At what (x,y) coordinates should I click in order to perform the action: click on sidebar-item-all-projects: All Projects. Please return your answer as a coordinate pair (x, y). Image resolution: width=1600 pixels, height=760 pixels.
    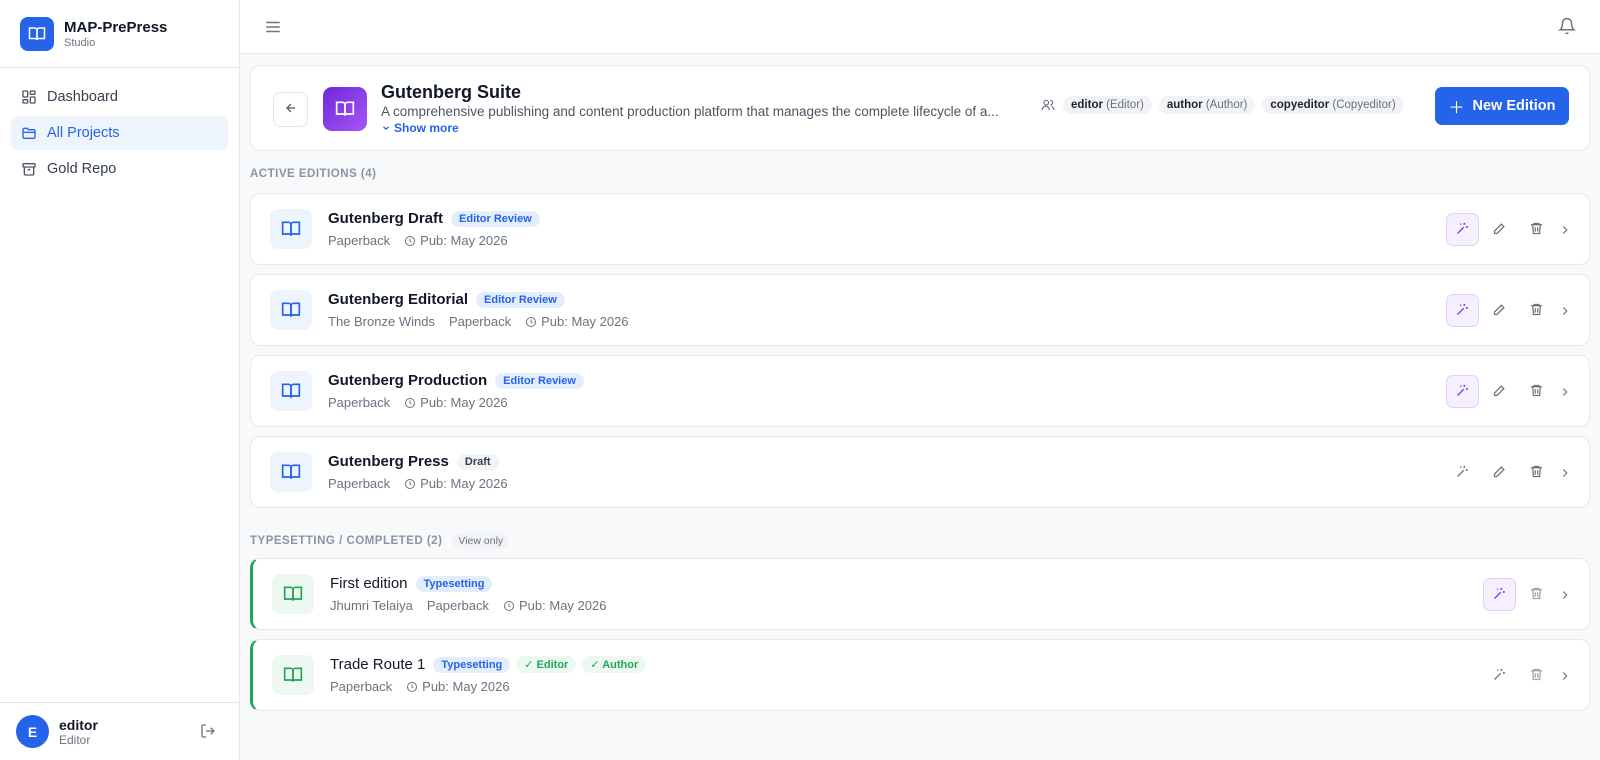
    Looking at the image, I should click on (119, 133).